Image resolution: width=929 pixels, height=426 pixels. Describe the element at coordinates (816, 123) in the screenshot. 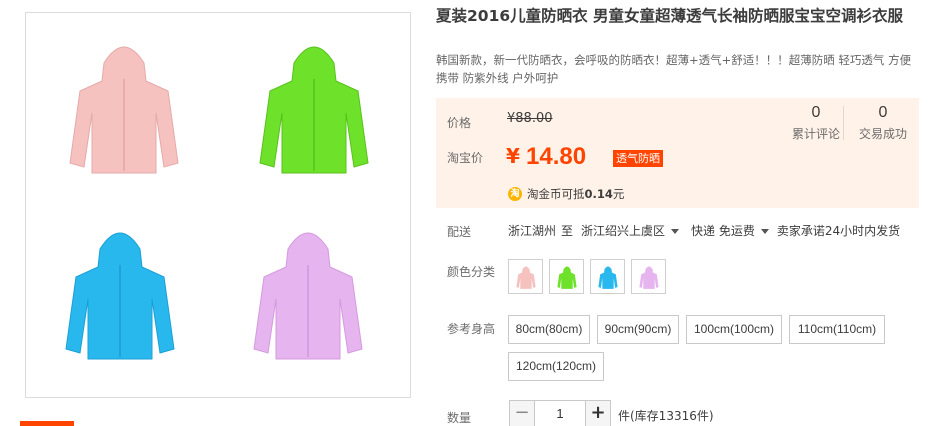

I see `reviews-stat: 0 累计评论` at that location.